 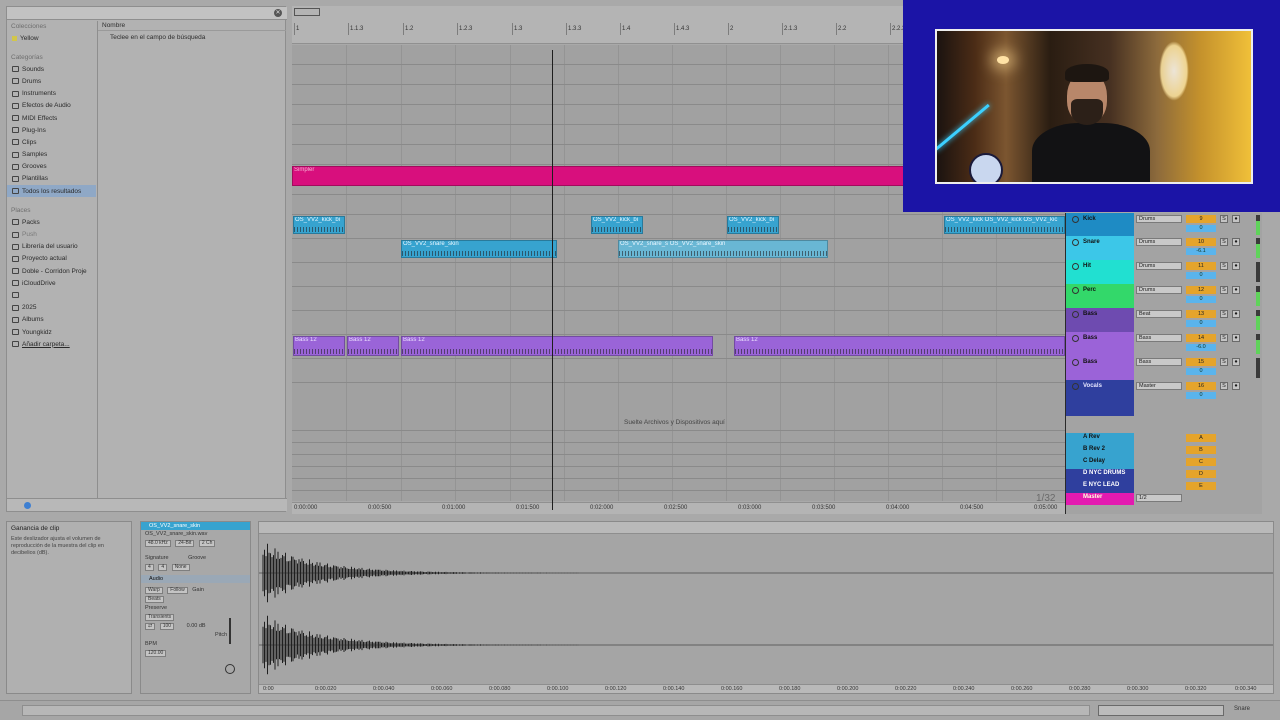 I want to click on midi-clip: Simpler, so click(x=598, y=176).